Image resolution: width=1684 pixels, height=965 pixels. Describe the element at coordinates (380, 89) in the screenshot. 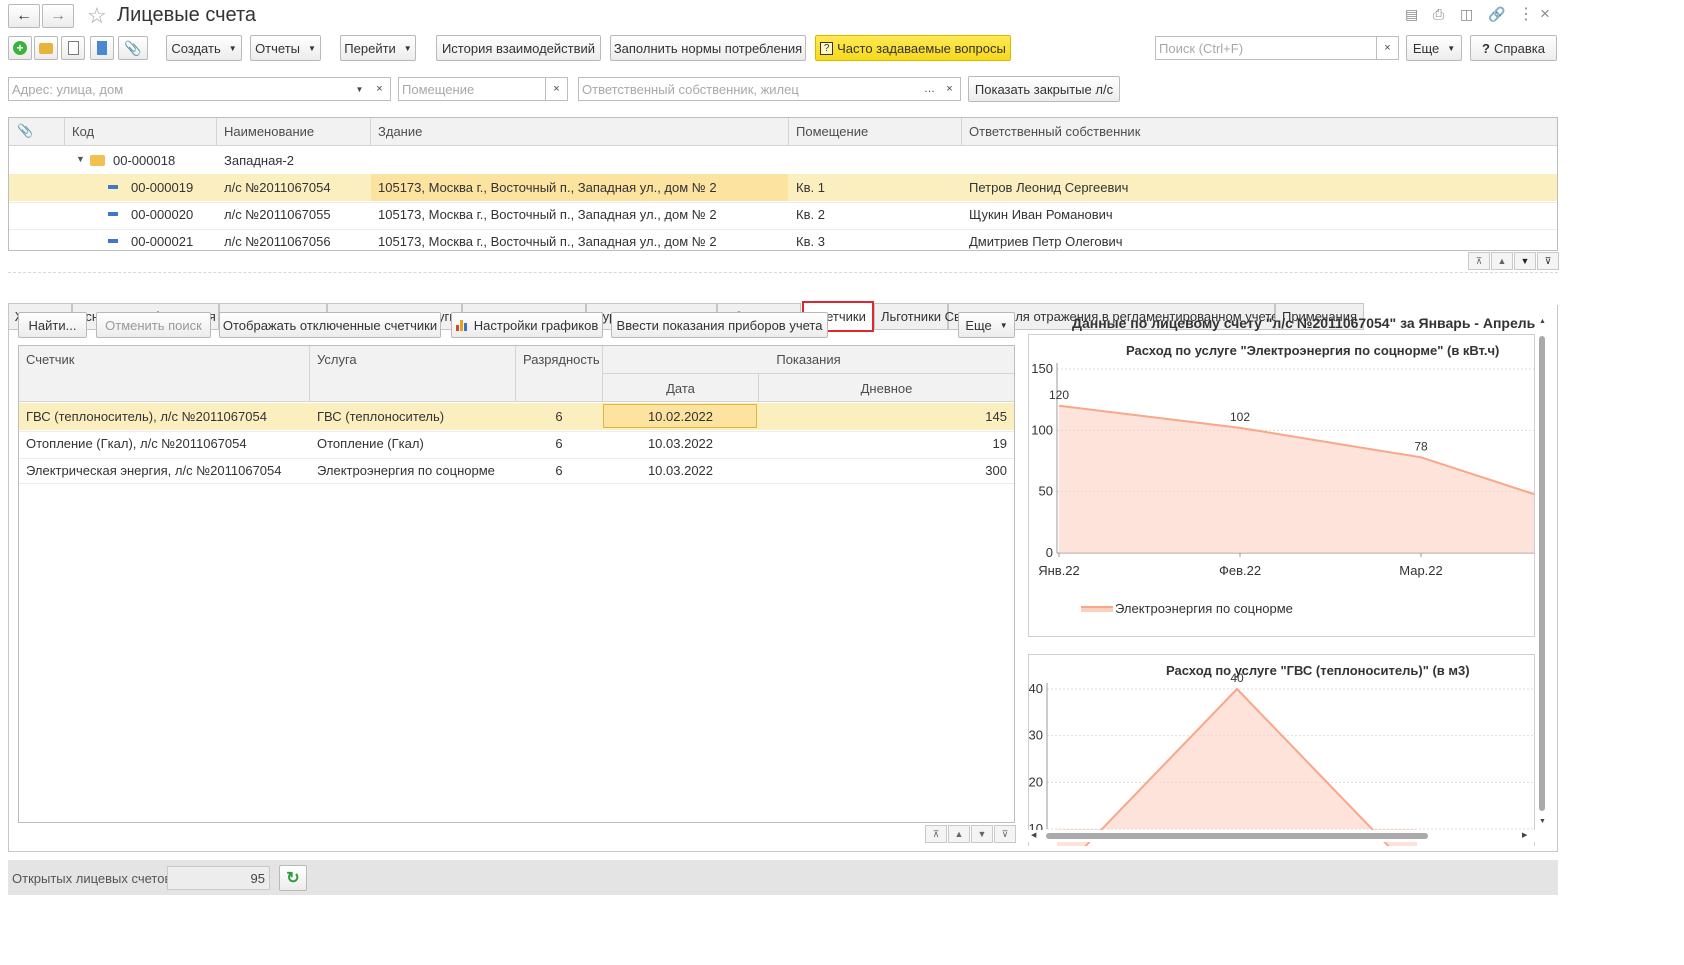

I see `address-clear-icon: ×` at that location.